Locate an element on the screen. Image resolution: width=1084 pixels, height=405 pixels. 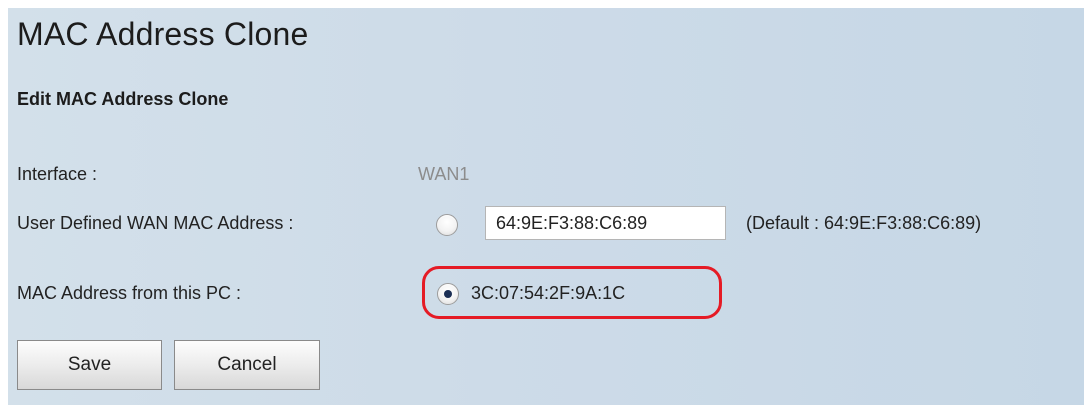
user-defined-mac-label: User Defined WAN MAC Address : is located at coordinates (155, 223).